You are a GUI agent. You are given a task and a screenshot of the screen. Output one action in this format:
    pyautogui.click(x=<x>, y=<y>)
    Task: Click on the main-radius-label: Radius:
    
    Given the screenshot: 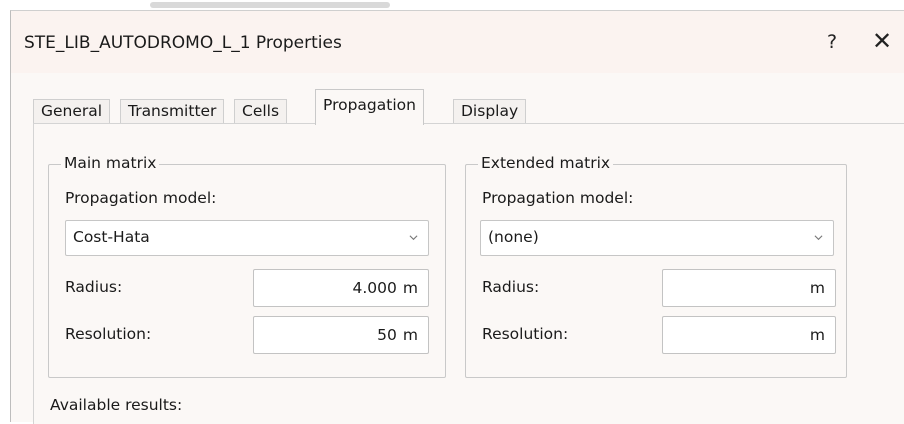 What is the action you would take?
    pyautogui.click(x=94, y=287)
    